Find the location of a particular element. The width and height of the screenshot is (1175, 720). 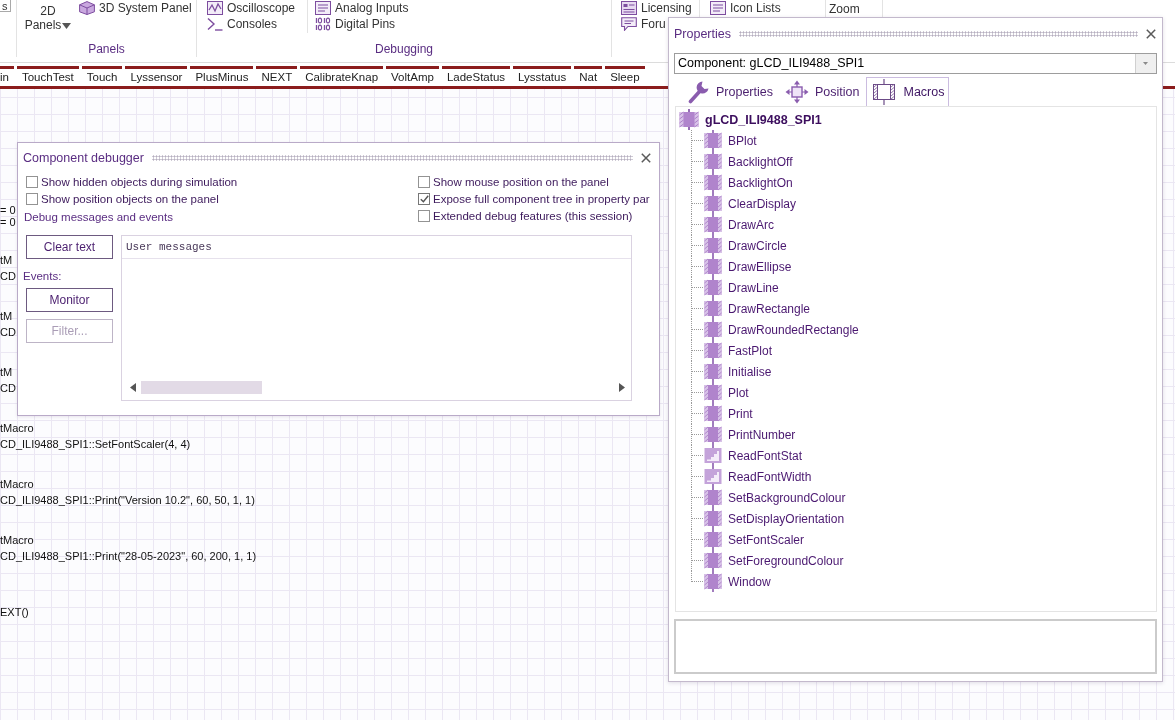

ribbon-group-label: Panels is located at coordinates (106, 49).